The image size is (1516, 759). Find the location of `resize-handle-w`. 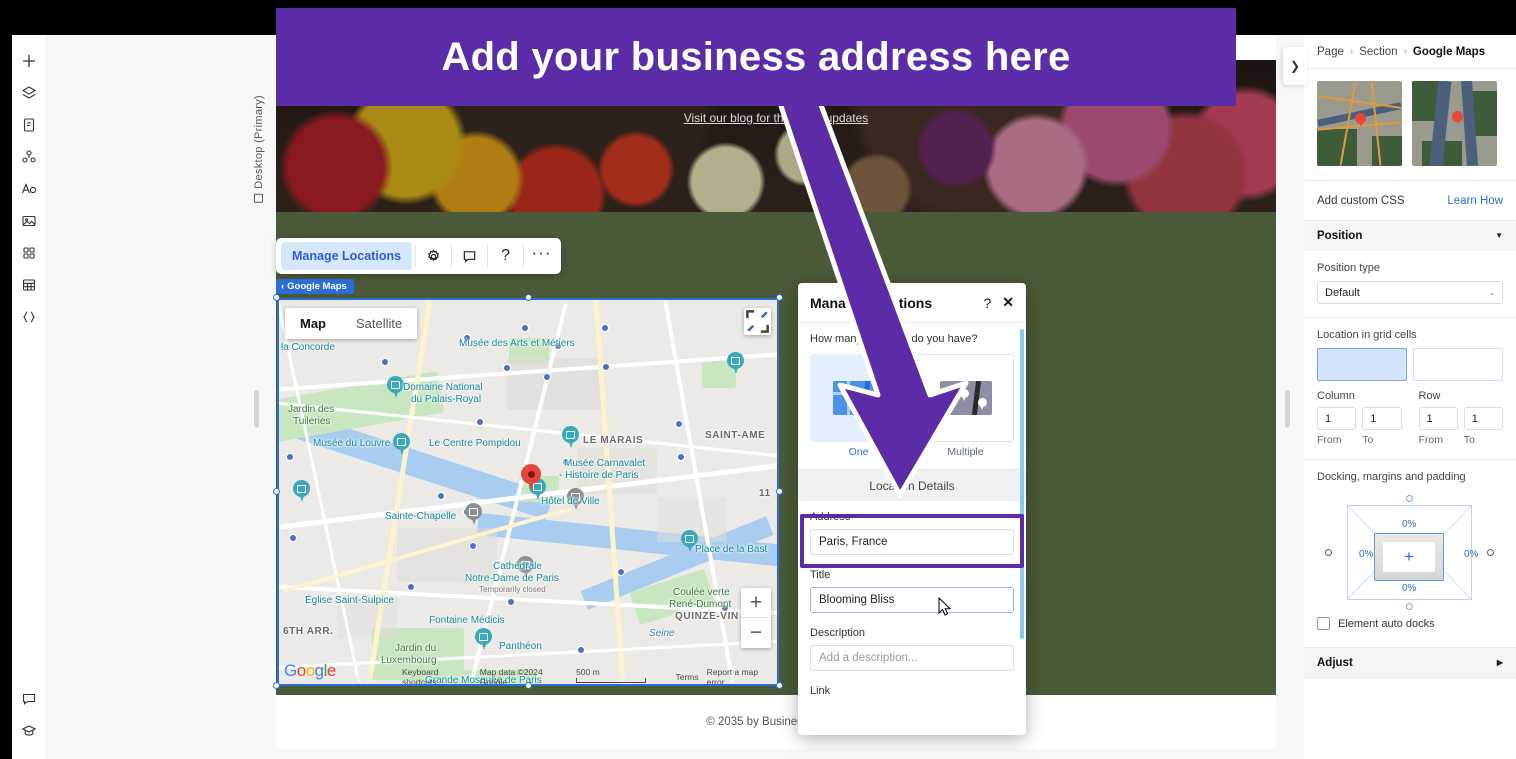

resize-handle-w is located at coordinates (276, 491).